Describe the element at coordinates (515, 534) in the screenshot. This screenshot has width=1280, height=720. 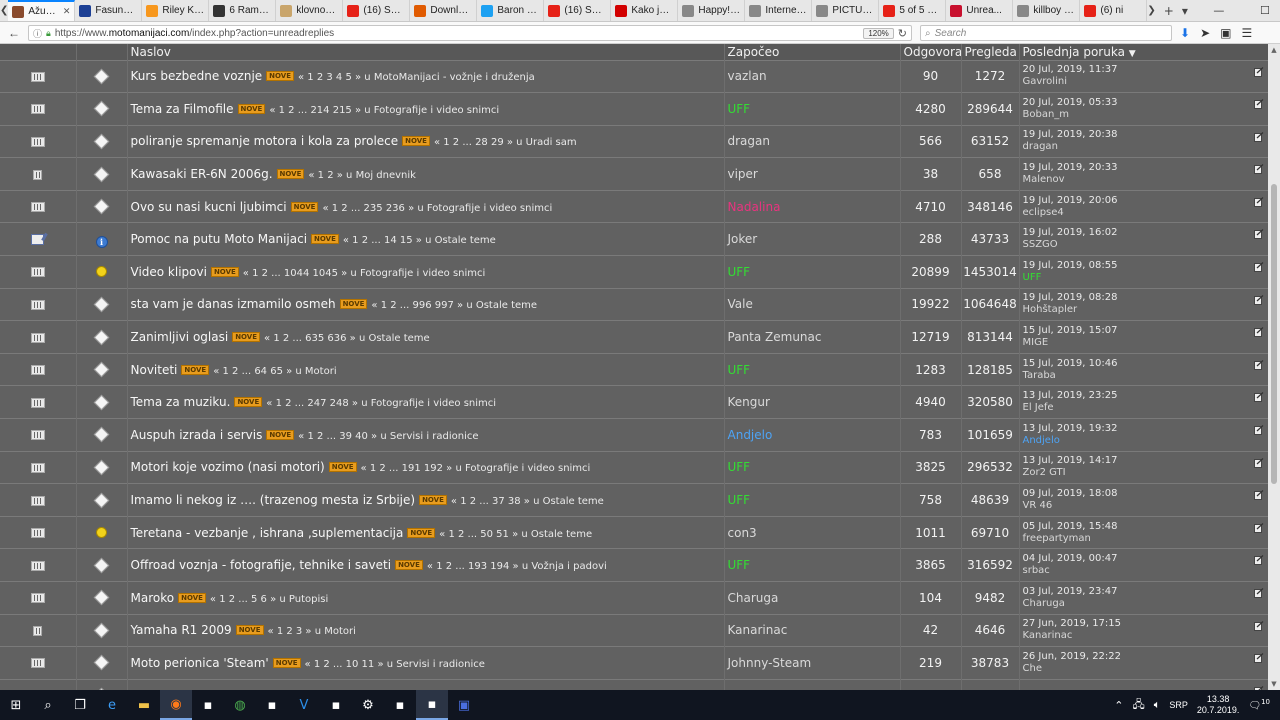
I see `topic-pages: « 1 2 ... 50 51 » u Ostale teme` at that location.